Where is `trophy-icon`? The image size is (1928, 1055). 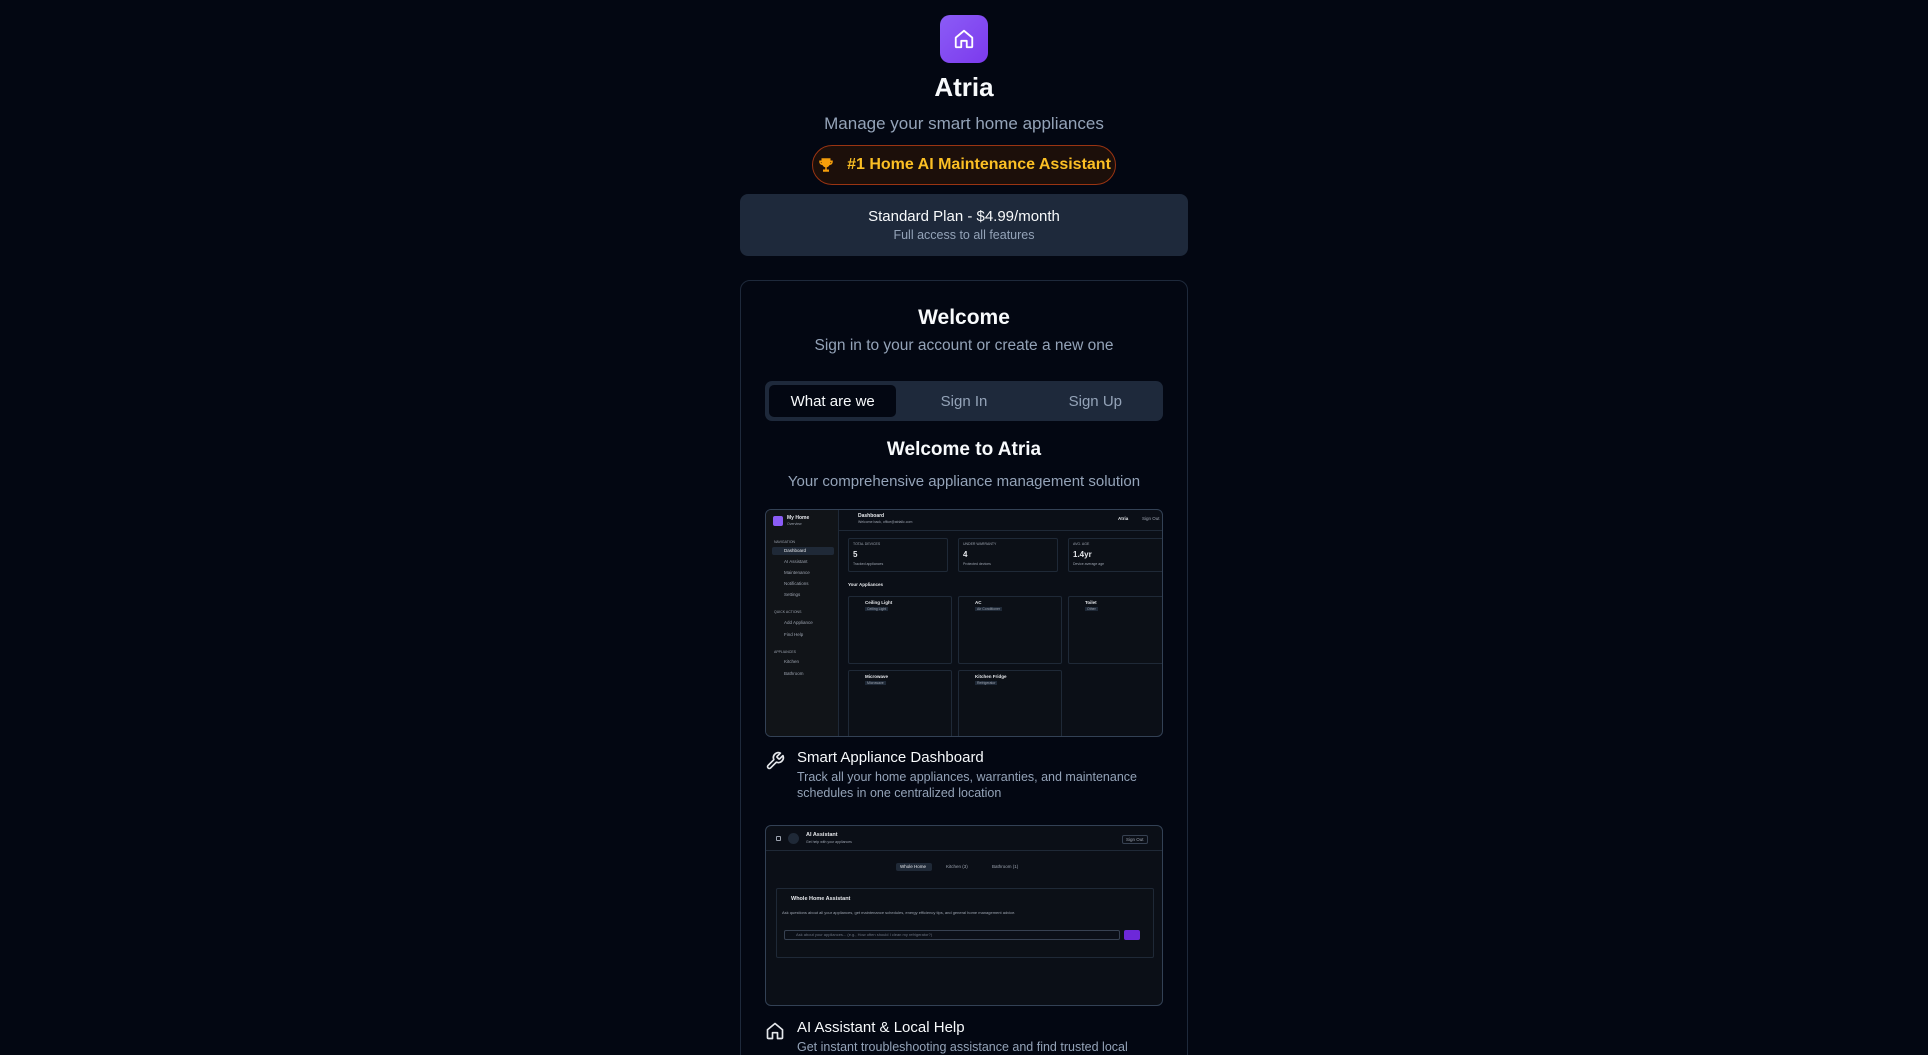 trophy-icon is located at coordinates (826, 165).